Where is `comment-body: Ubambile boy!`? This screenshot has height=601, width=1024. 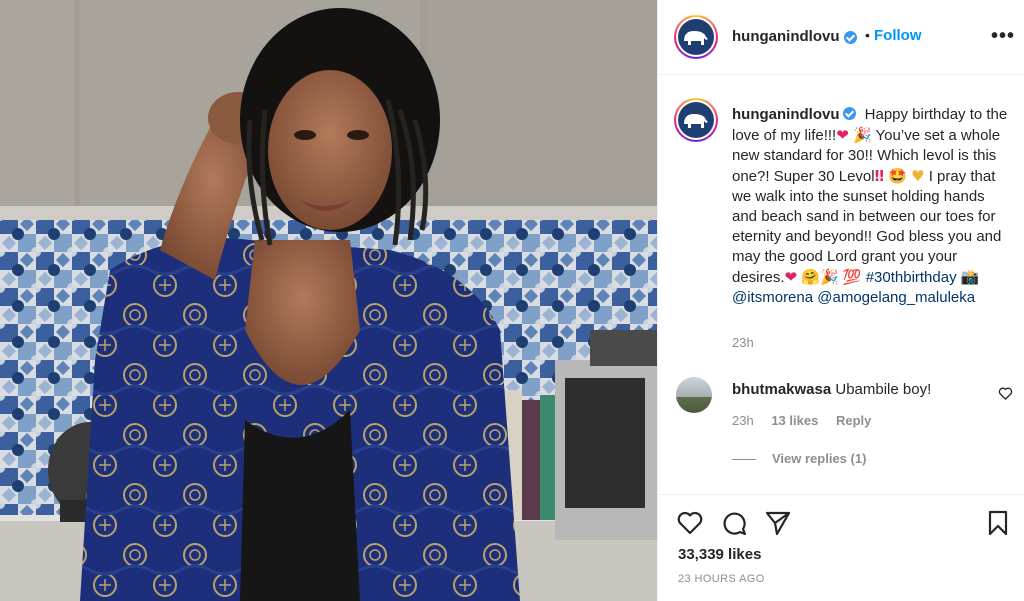
comment-body: Ubambile boy! is located at coordinates (883, 389).